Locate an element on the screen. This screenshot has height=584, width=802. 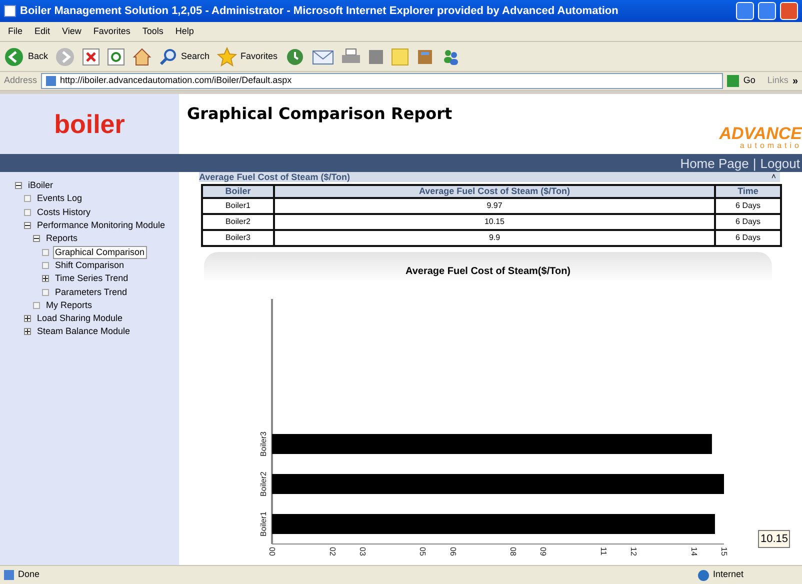
more-chevron: » is located at coordinates (795, 81).